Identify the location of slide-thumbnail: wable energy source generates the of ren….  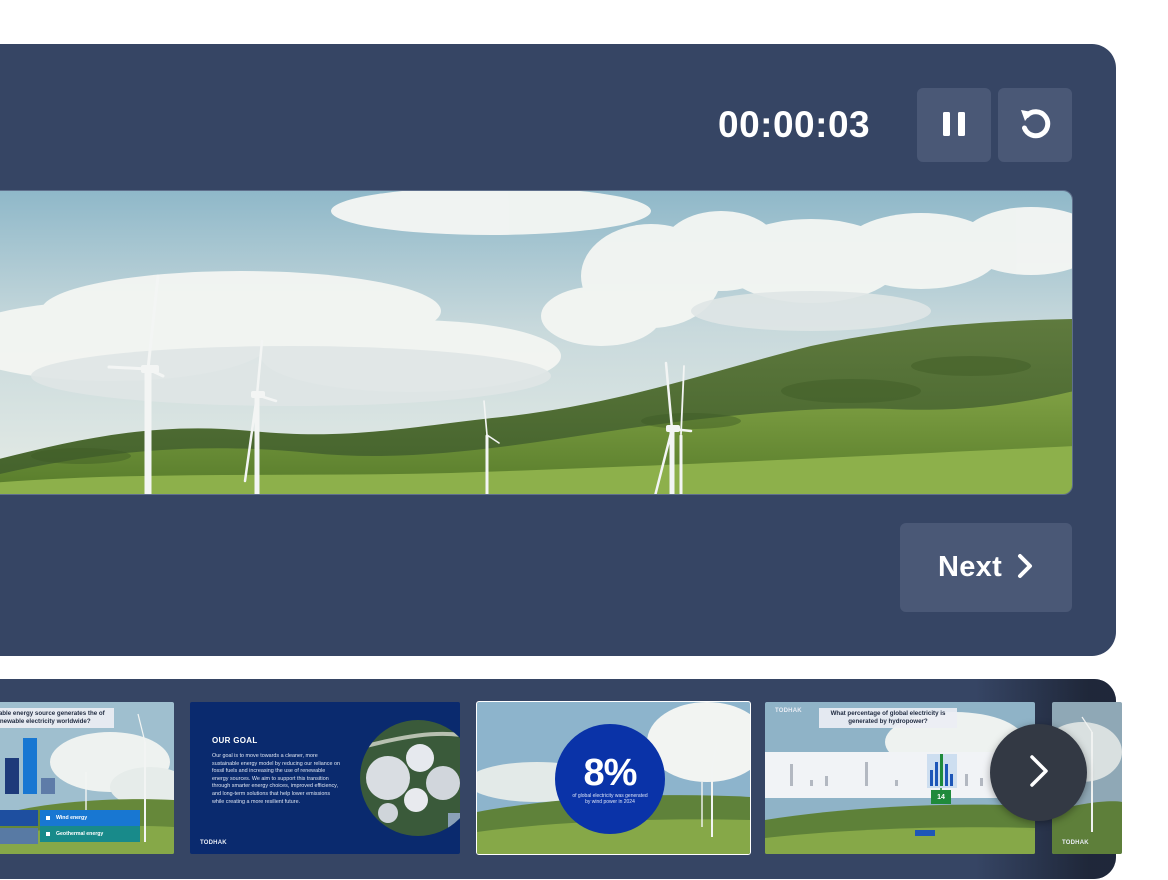
(87, 778).